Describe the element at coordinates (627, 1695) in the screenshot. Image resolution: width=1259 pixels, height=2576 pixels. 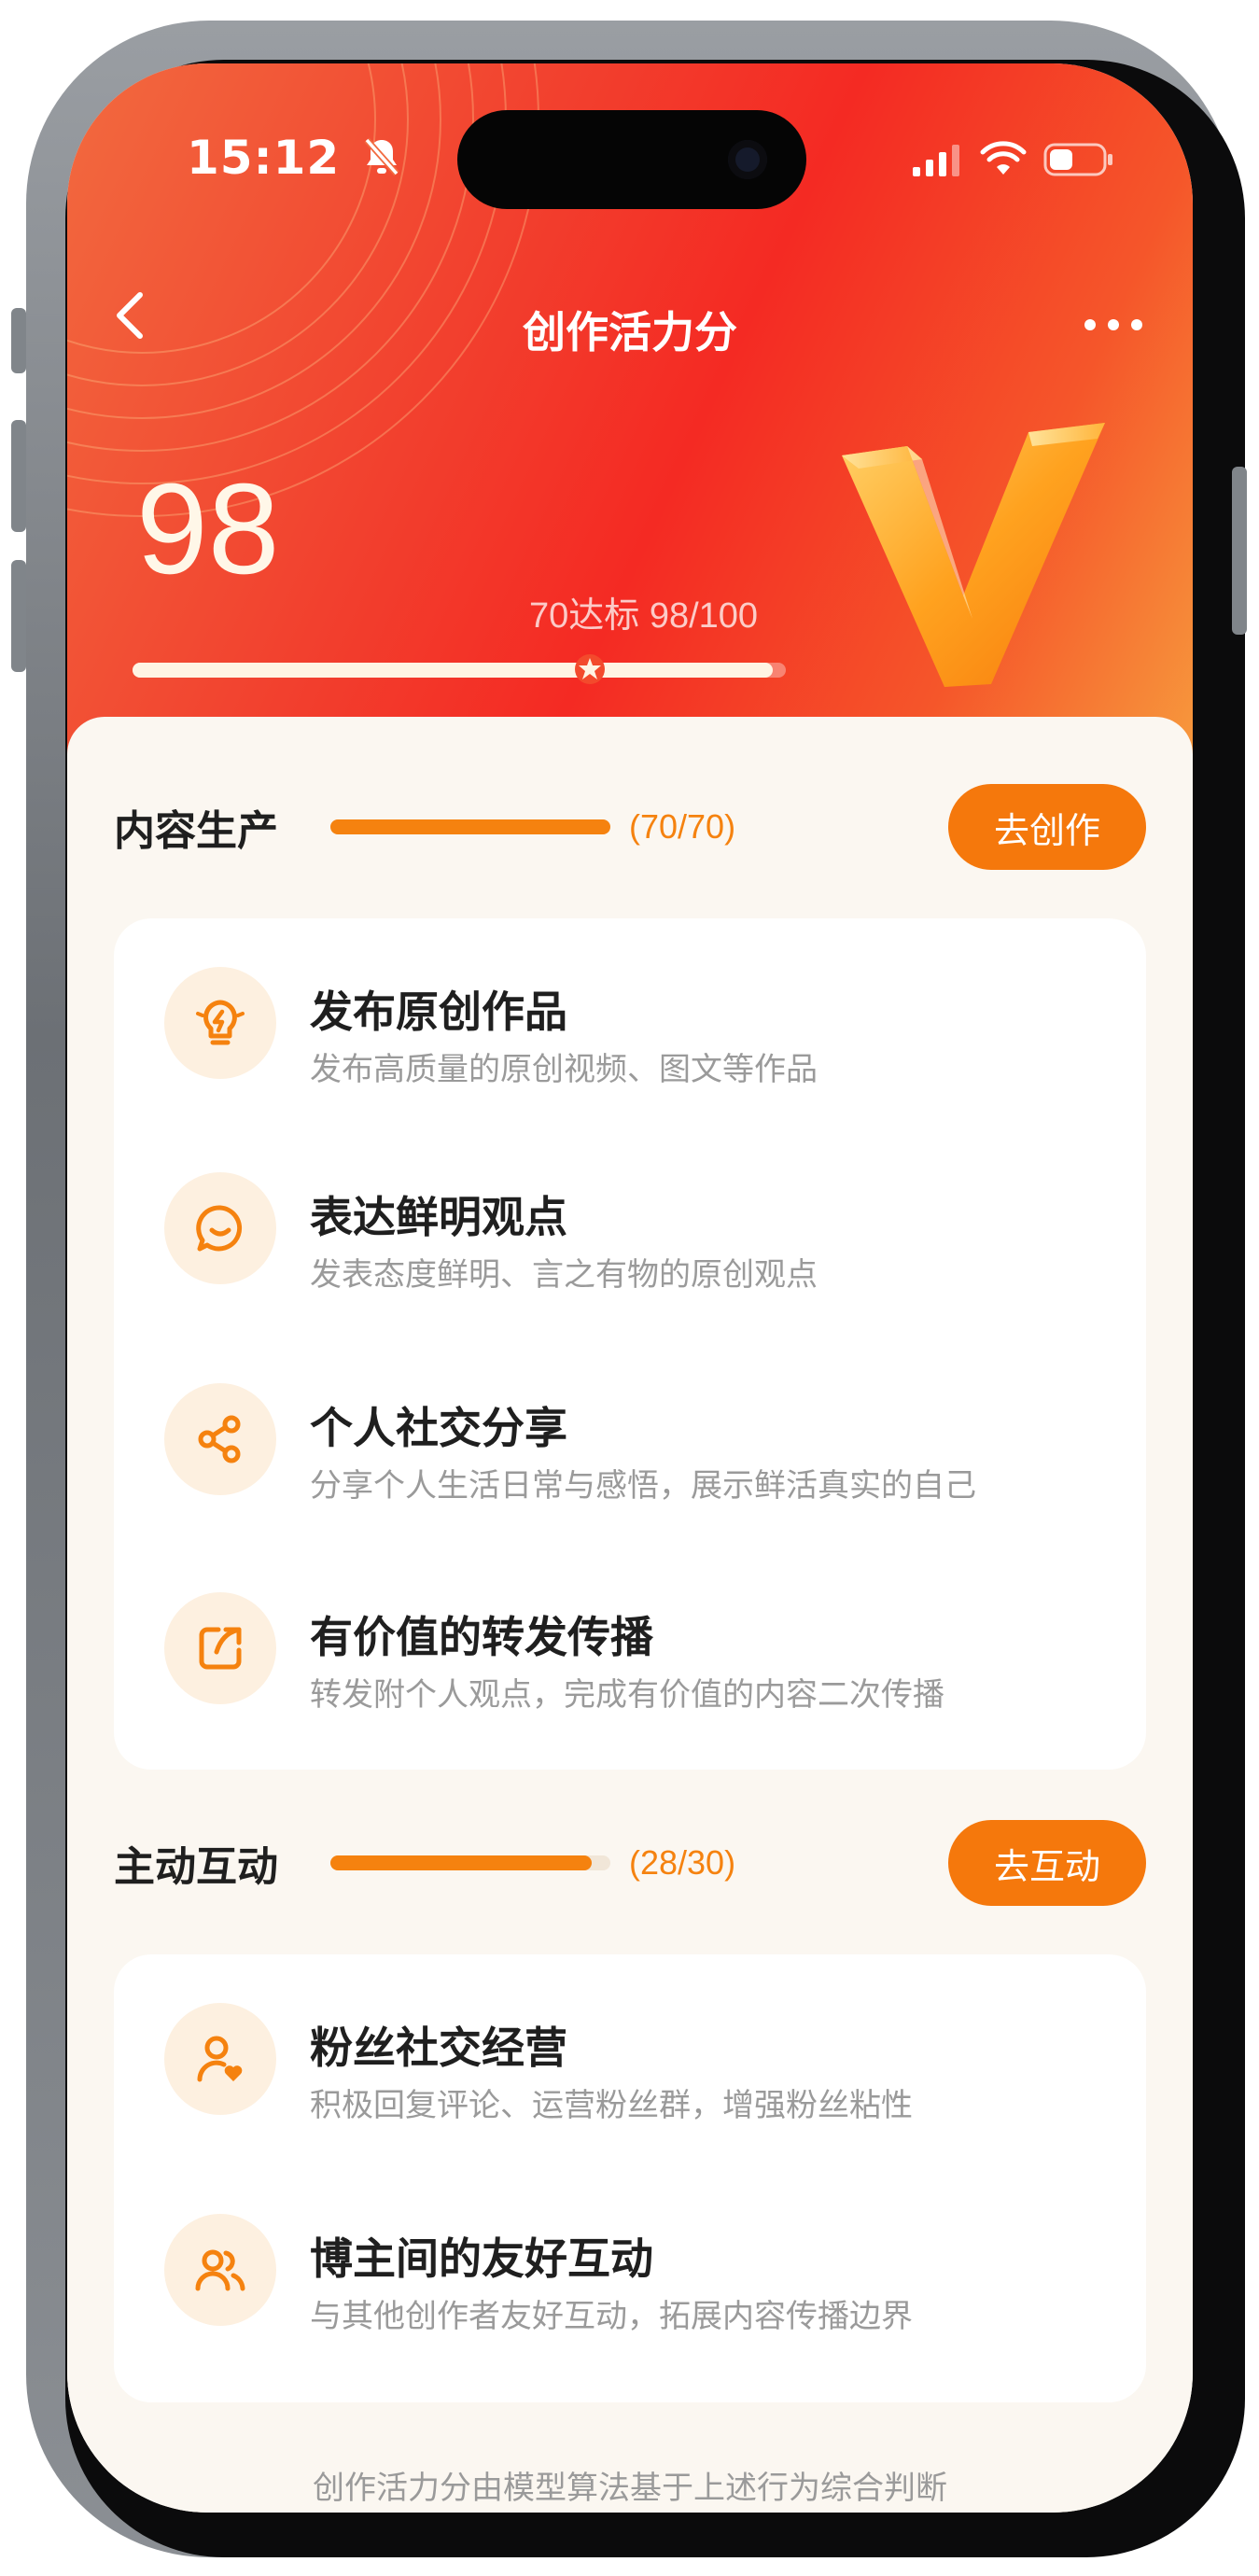
I see `item-desc: 转发附个人观点，完成有价值的内容二次传播` at that location.